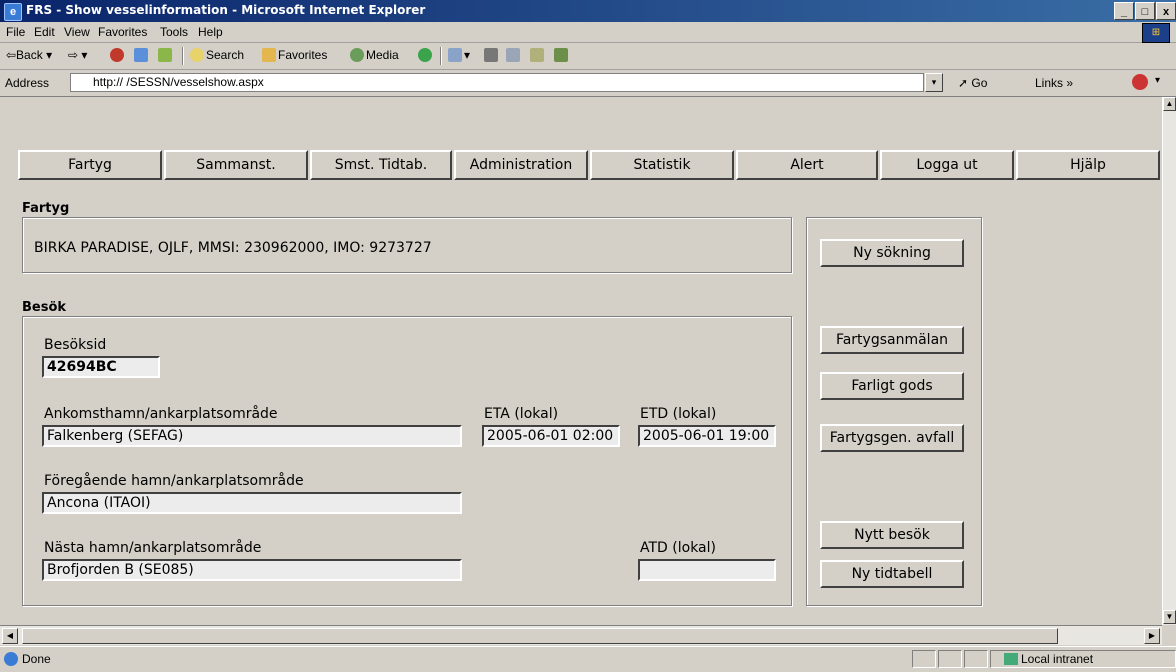  What do you see at coordinates (1169, 617) in the screenshot?
I see `scroll-down-arrow-icon: ▼` at bounding box center [1169, 617].